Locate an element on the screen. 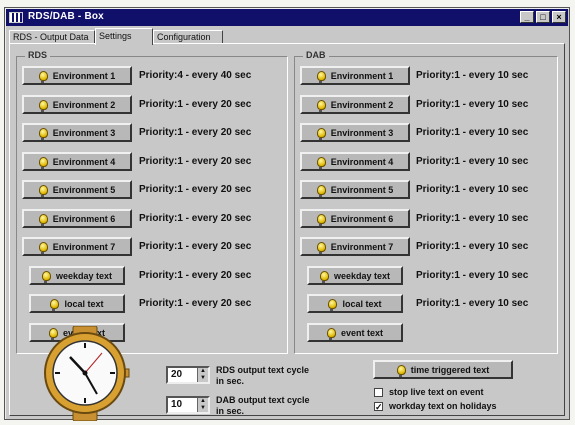 This screenshot has height=425, width=575. stop-live-text-checkbox: stop live text on event is located at coordinates (429, 392).